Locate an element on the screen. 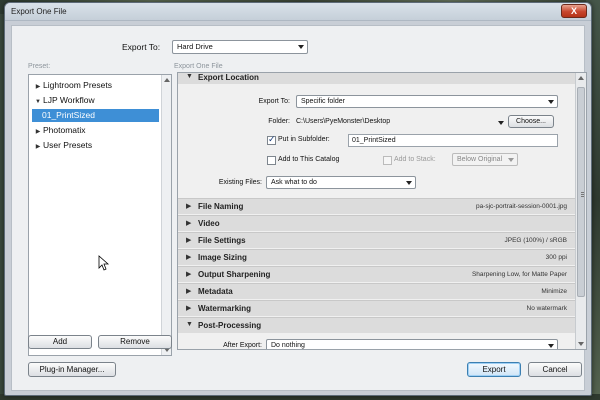  section-image-sizing: ▶ Image Sizing 300 ppi is located at coordinates (376, 257).